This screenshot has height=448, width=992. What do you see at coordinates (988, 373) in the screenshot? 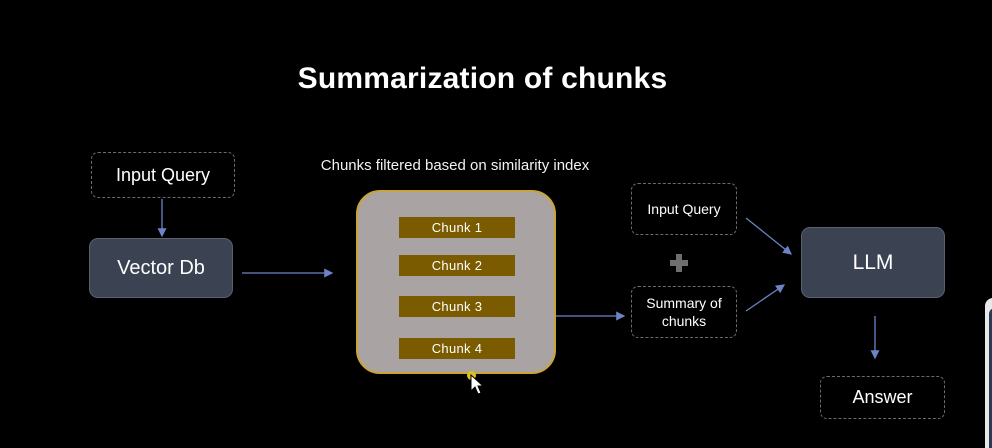
I see `presenter-video-thumbnail` at bounding box center [988, 373].